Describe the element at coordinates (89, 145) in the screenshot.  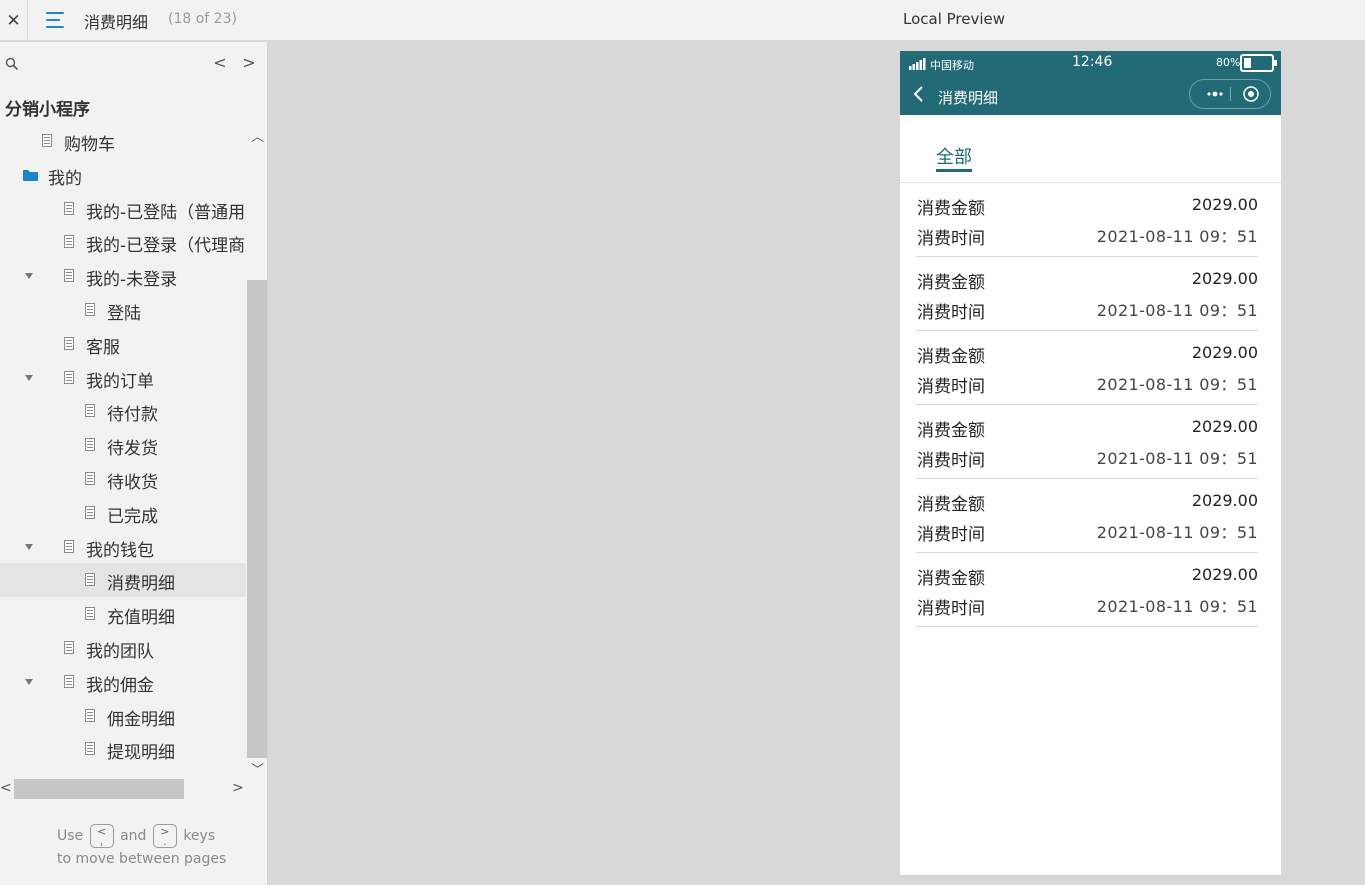
I see `tree-item-label: 购物车` at that location.